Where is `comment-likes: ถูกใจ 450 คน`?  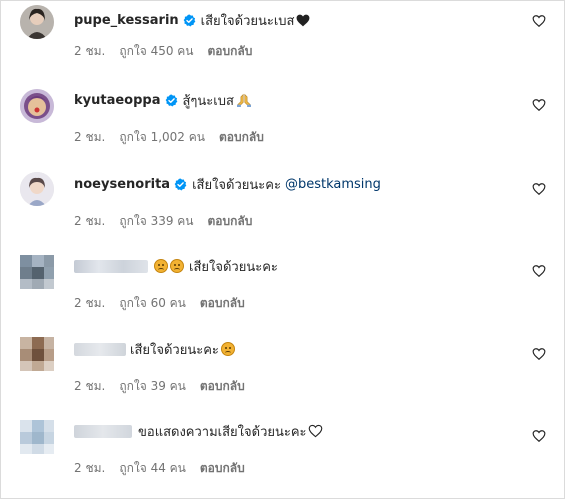 comment-likes: ถูกใจ 450 คน is located at coordinates (156, 51).